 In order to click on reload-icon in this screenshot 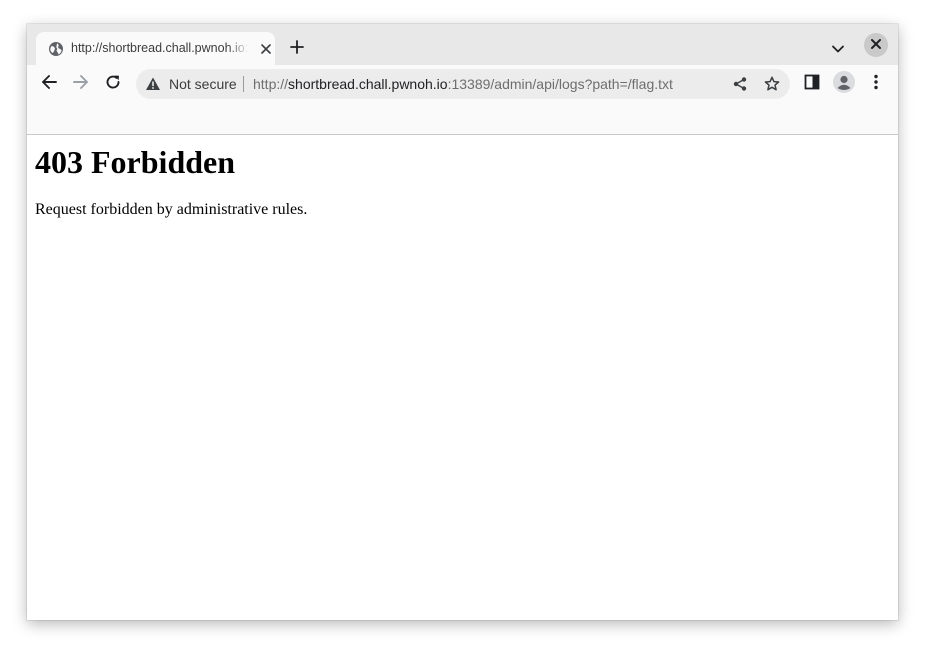, I will do `click(113, 84)`.